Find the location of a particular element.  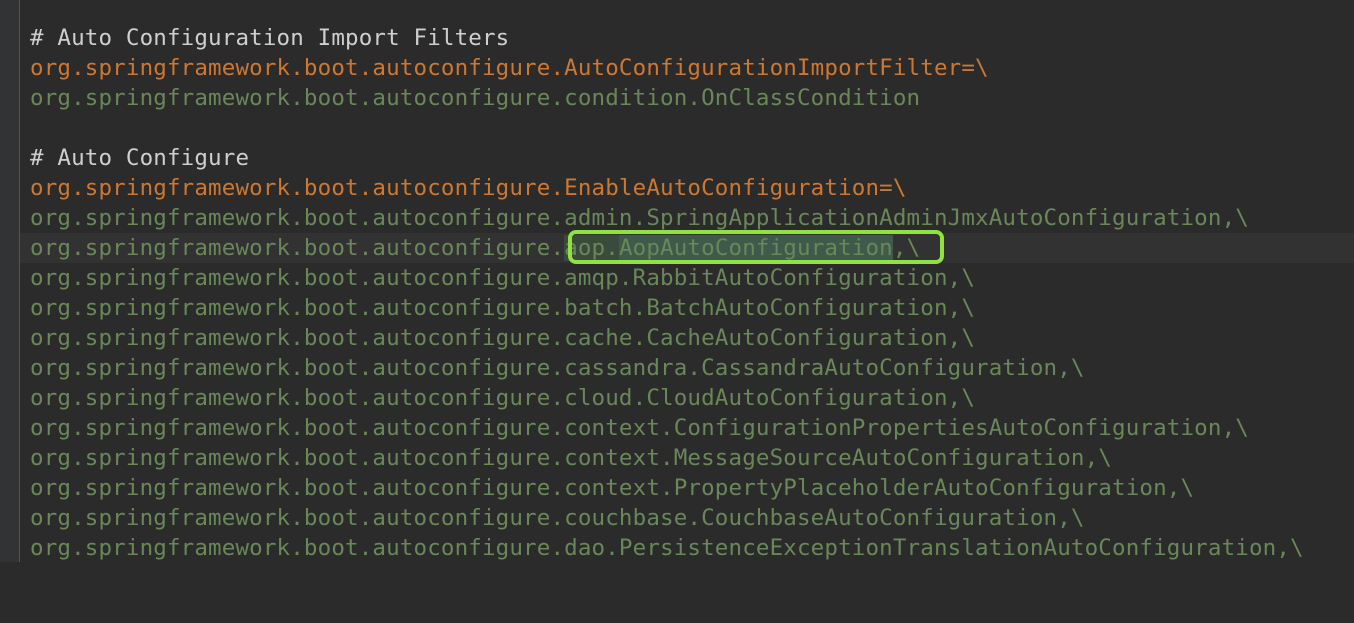

comment-text: # Auto Configure is located at coordinates (140, 158).